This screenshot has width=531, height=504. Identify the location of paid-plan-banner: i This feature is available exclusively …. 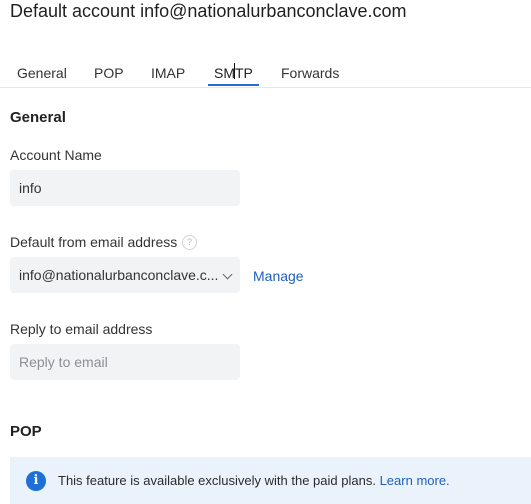
(270, 480).